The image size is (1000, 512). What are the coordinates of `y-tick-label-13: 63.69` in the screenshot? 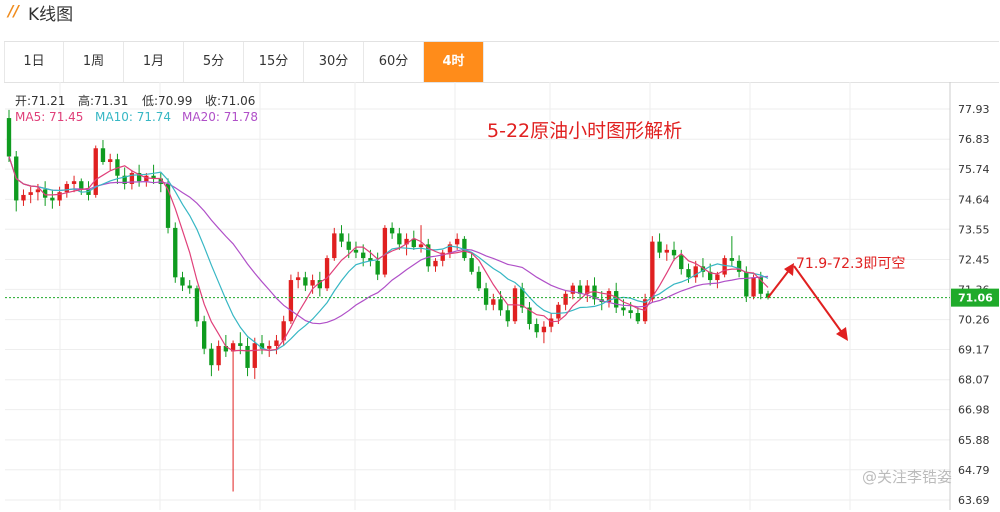 It's located at (974, 500).